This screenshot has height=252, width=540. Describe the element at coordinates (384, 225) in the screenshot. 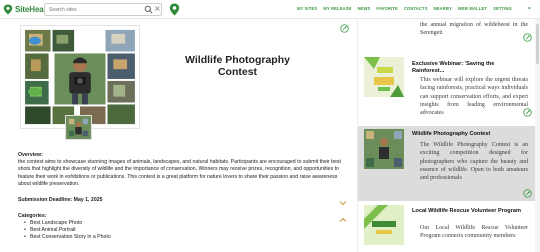

I see `volunteer-thumbnail` at that location.